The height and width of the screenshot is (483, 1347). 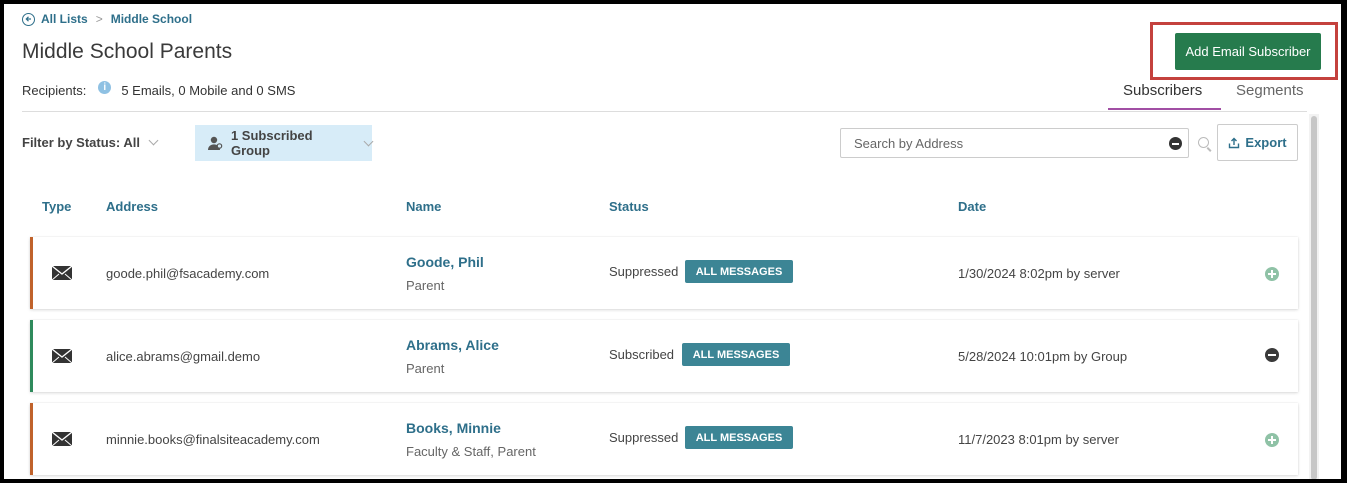 I want to click on row-address: minnie.books@finalsiteacademy.com, so click(x=213, y=439).